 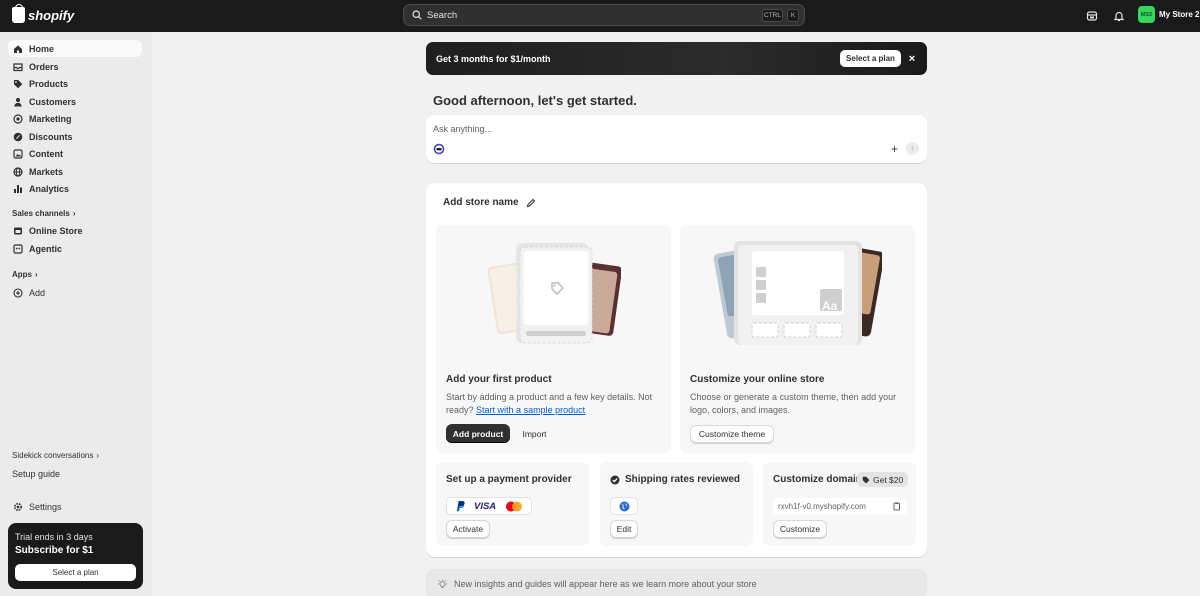 I want to click on plus-circle-icon, so click(x=18, y=292).